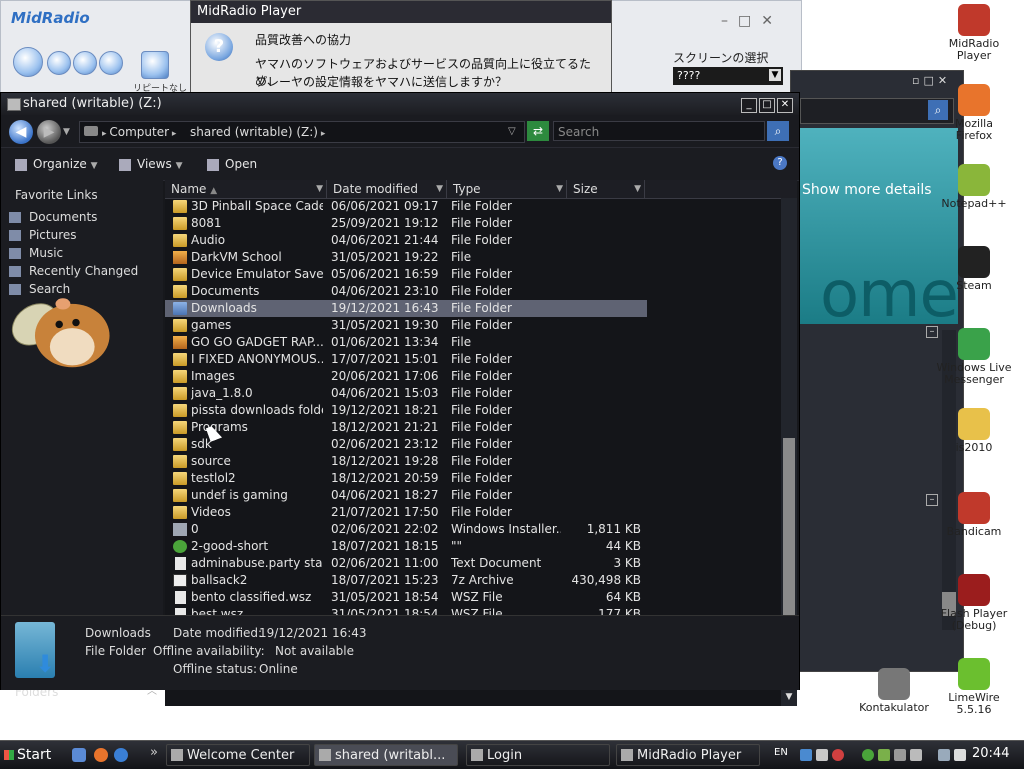 Image resolution: width=1024 pixels, height=769 pixels. Describe the element at coordinates (406, 546) in the screenshot. I see `table-row: 2-good-short 18/07/2021 18:15 "" 44 KB` at that location.